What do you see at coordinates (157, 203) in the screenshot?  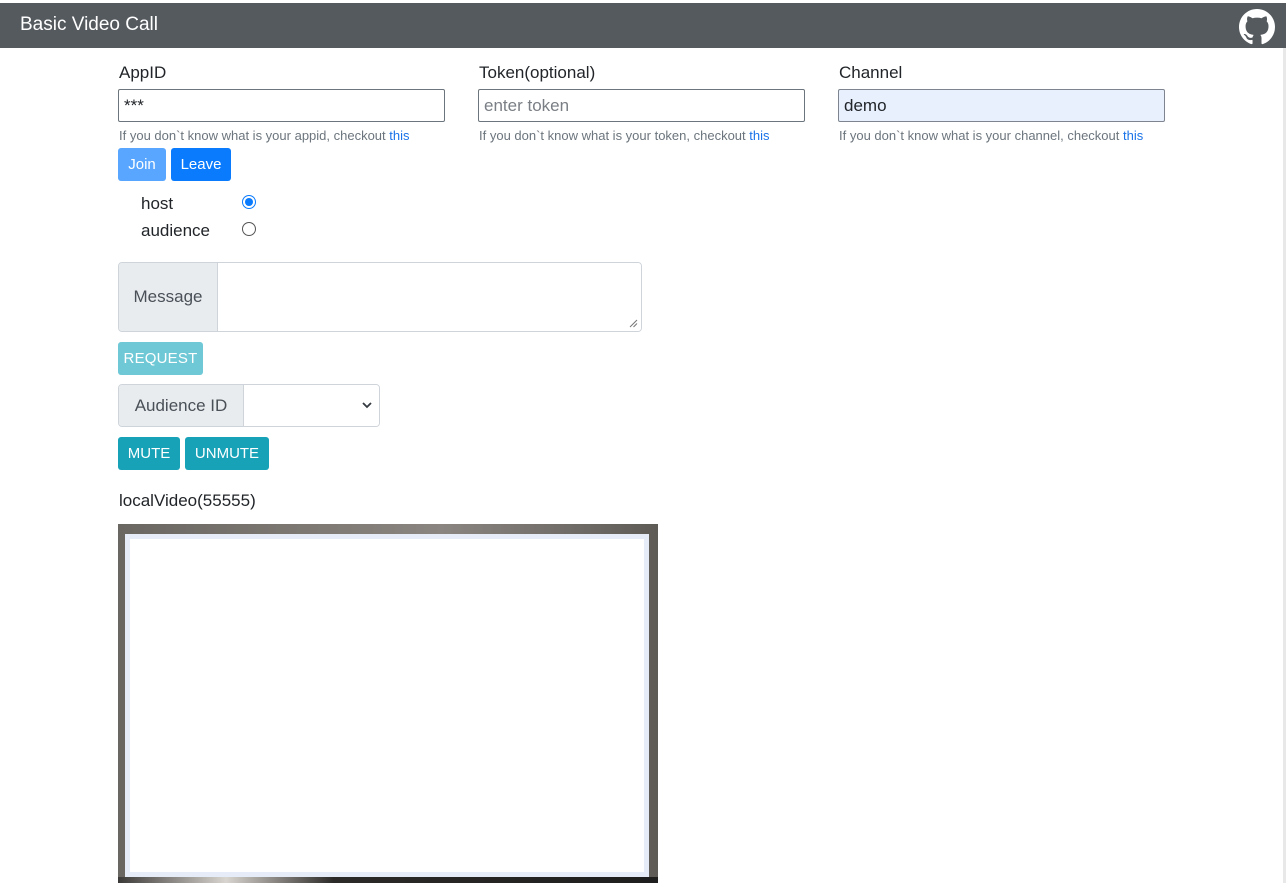 I see `role-host-label: host` at bounding box center [157, 203].